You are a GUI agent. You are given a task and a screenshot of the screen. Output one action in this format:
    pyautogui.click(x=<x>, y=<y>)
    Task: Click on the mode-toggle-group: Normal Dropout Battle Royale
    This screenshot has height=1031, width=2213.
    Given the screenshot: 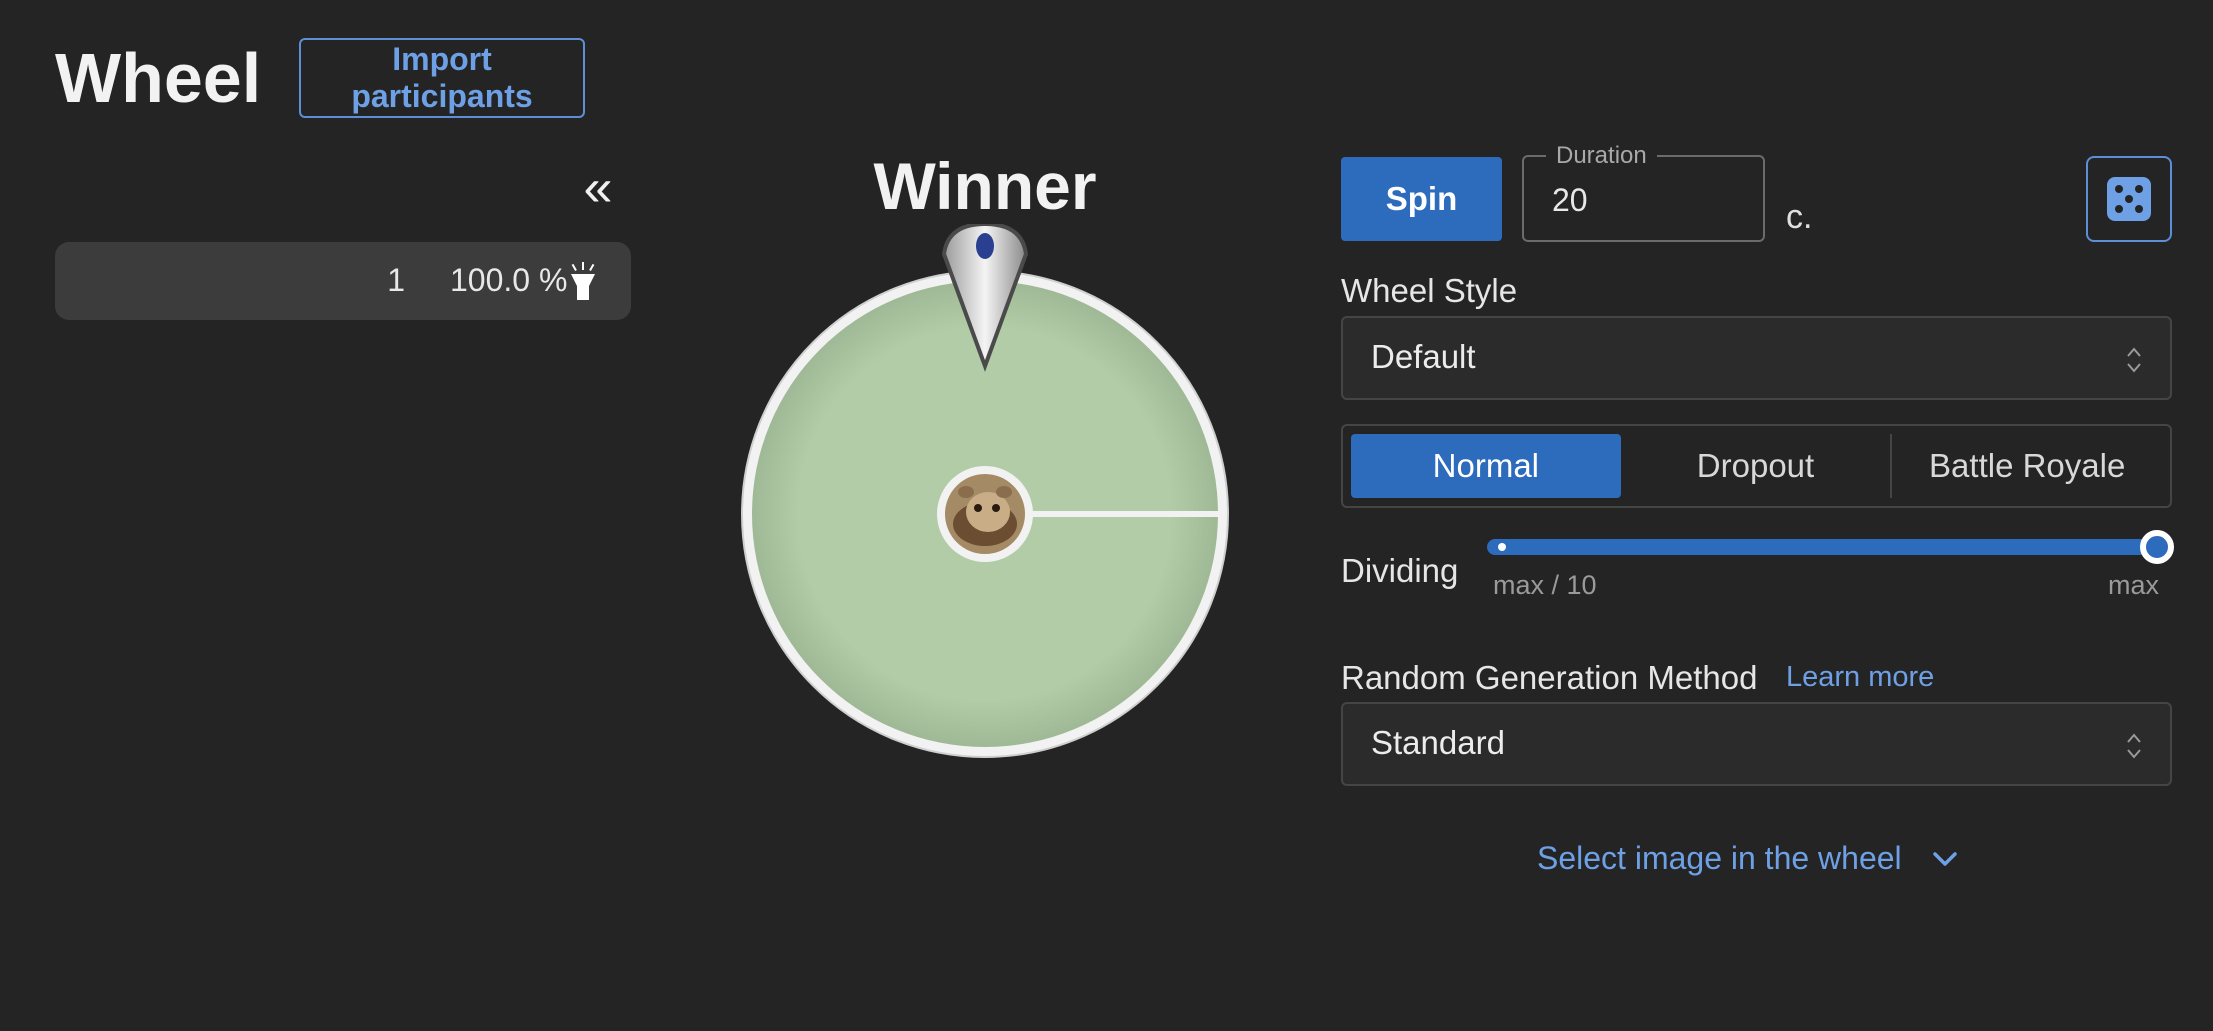 What is the action you would take?
    pyautogui.click(x=1756, y=466)
    